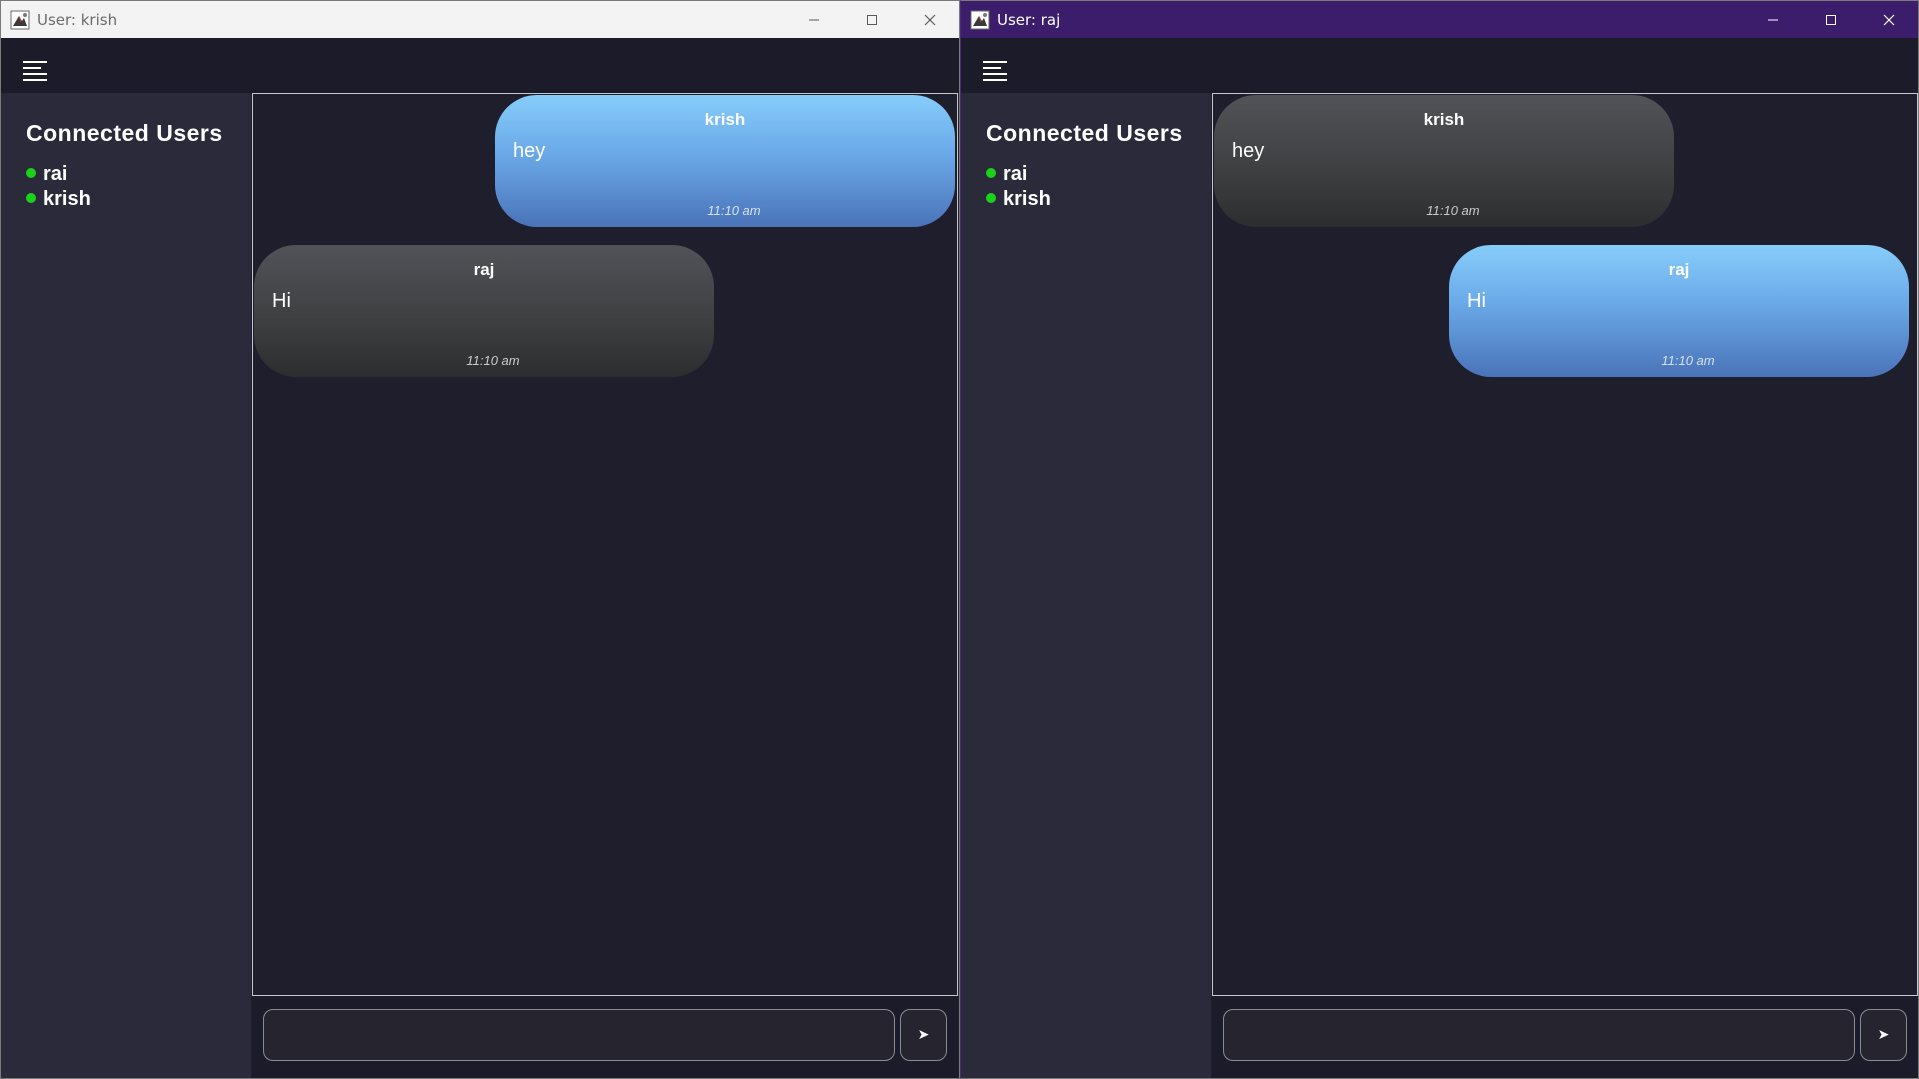  I want to click on window-title: User: krish, so click(77, 19).